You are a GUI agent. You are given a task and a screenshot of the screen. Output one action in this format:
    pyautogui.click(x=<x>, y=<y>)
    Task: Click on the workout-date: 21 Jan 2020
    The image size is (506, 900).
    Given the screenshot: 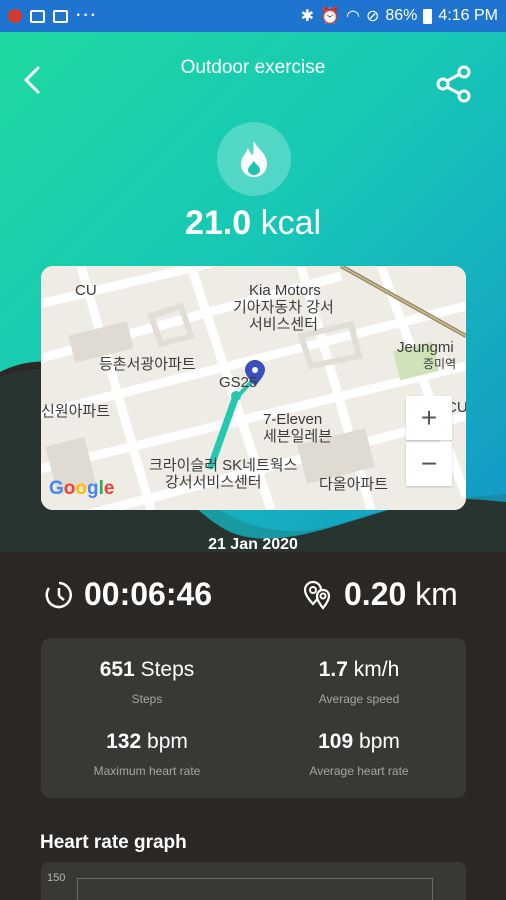 What is the action you would take?
    pyautogui.click(x=253, y=544)
    